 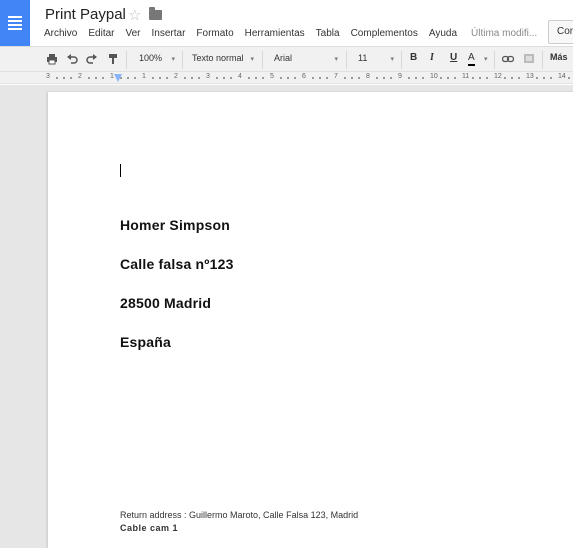 What do you see at coordinates (363, 58) in the screenshot?
I see `font-size-value: 11` at bounding box center [363, 58].